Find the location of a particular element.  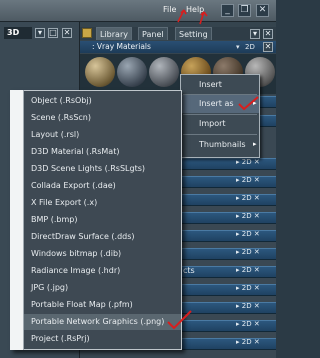

menu-item-rsl: Layout (.rsl) is located at coordinates (102, 135).